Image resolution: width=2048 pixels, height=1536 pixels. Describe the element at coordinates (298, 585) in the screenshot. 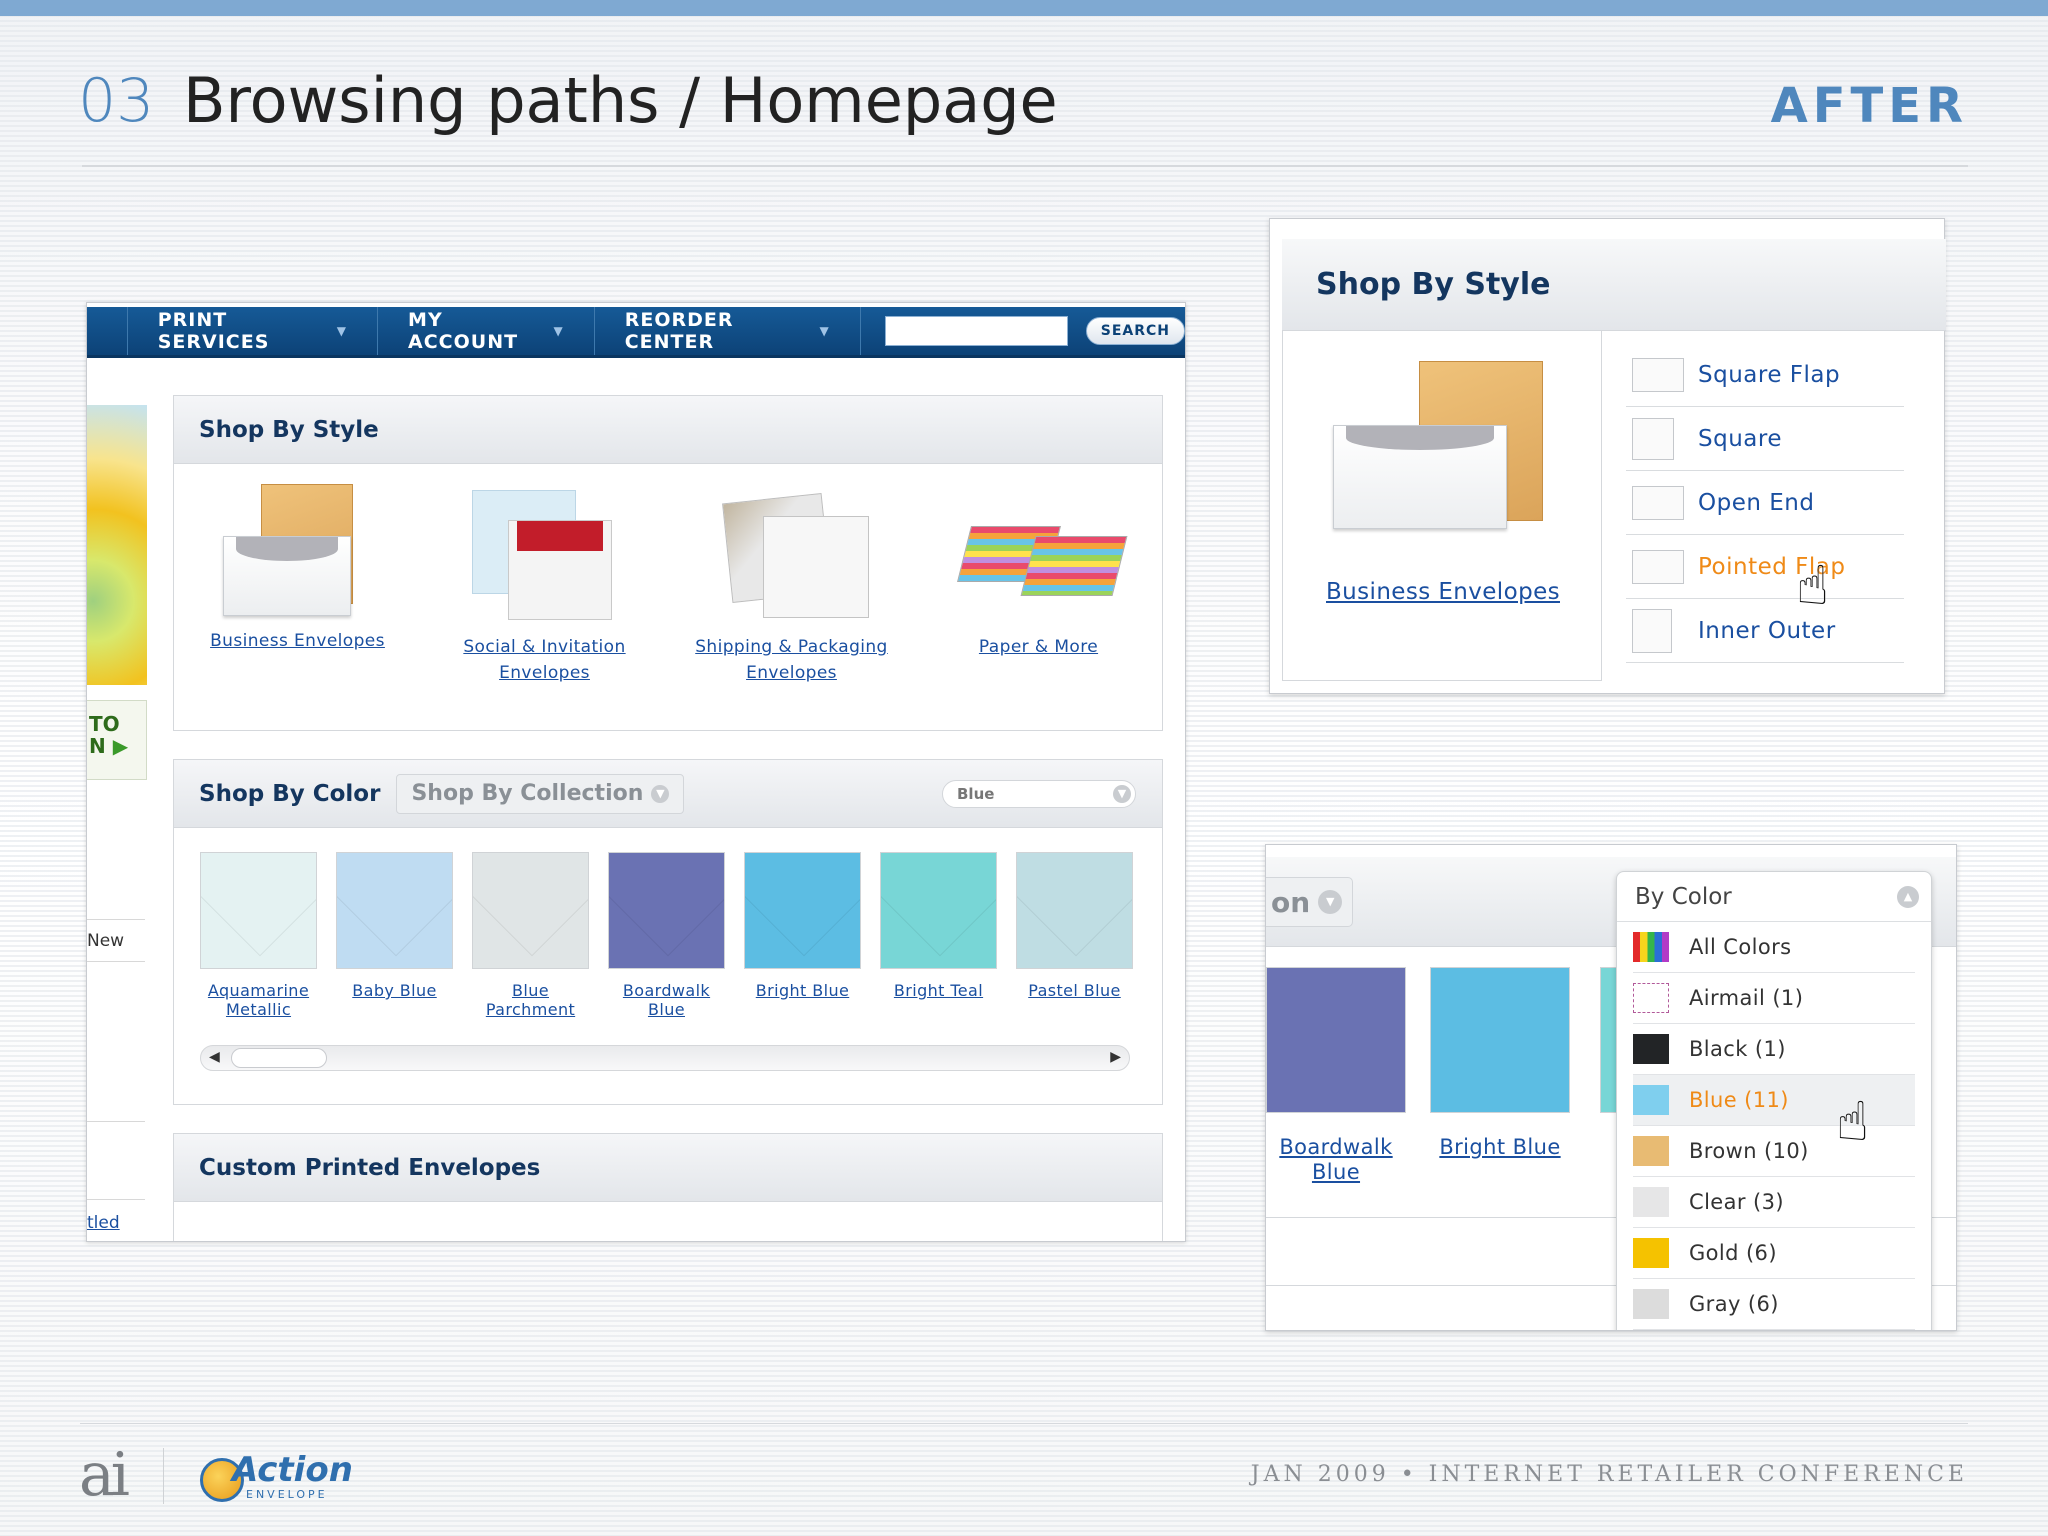

I see `style-item-business: Business Envelopes` at that location.